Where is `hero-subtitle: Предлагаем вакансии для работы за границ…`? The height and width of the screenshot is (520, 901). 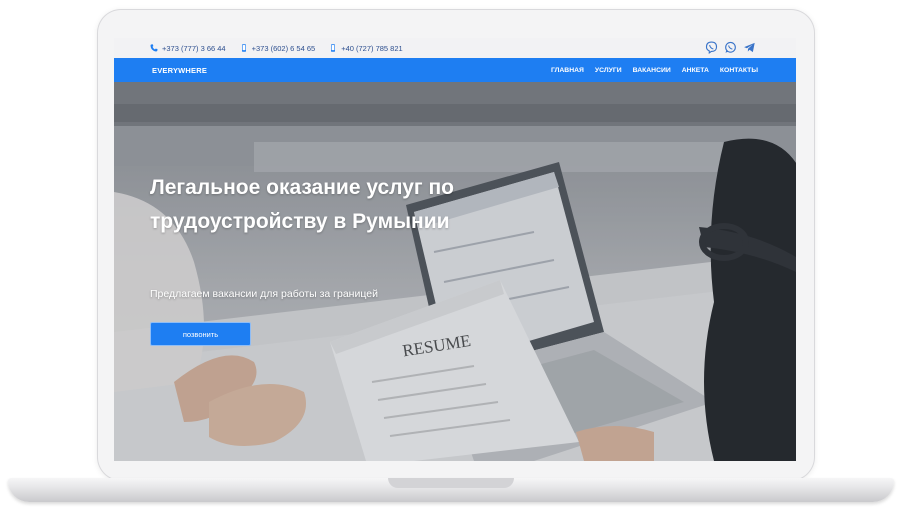
hero-subtitle: Предлагаем вакансии для работы за границ… is located at coordinates (264, 294).